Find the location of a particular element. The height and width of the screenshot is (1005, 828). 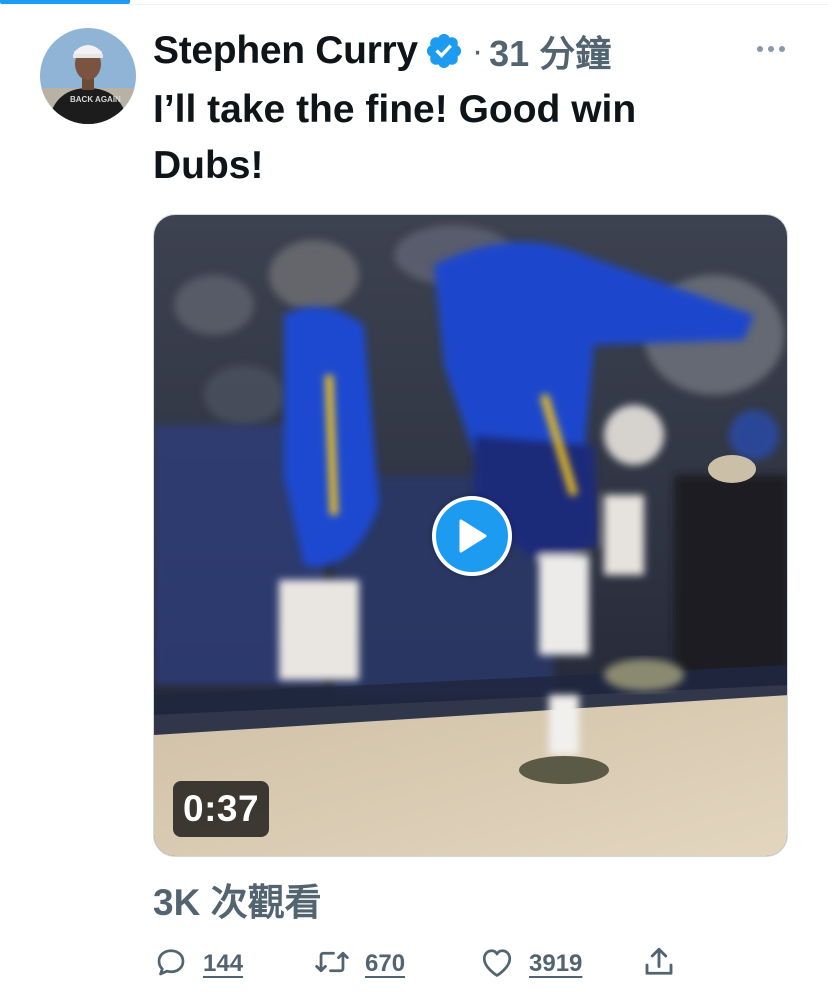

play-icon is located at coordinates (472, 536).